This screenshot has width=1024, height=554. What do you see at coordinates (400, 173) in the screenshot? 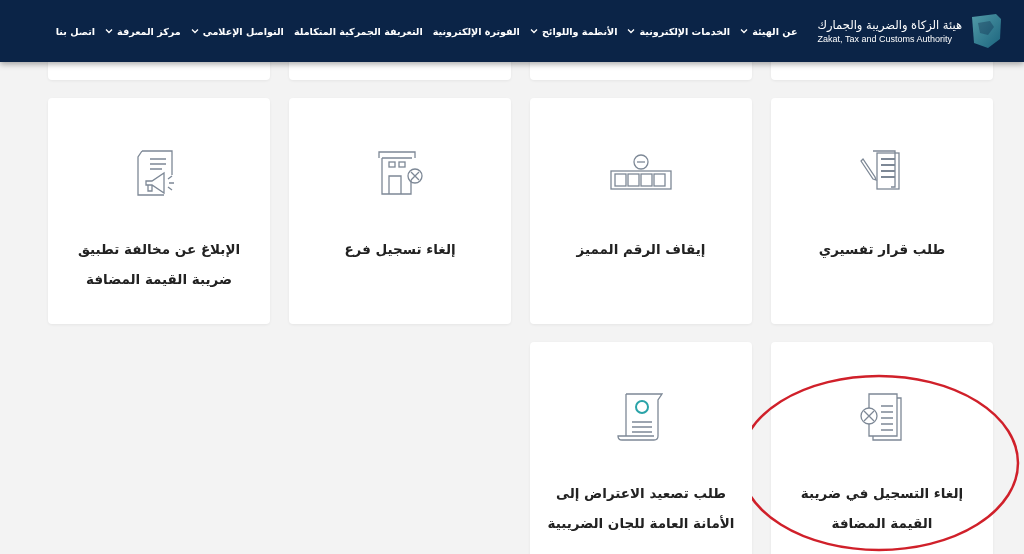
I see `building-cancel-icon` at bounding box center [400, 173].